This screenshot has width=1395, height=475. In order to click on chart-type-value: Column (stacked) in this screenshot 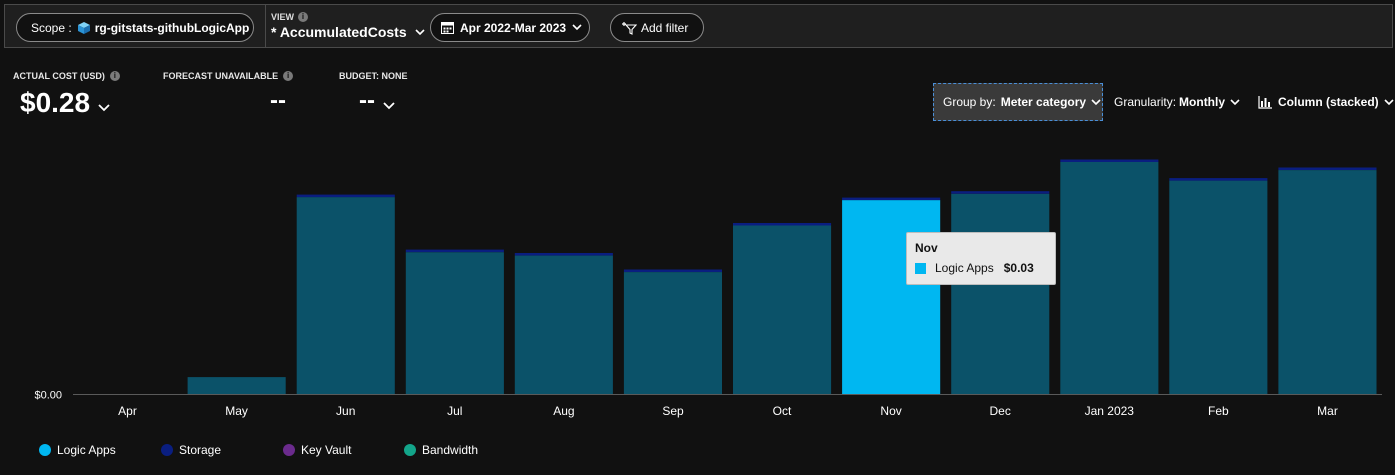, I will do `click(1328, 102)`.